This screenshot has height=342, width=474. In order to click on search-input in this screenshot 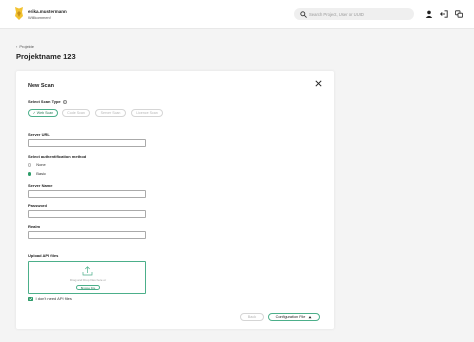, I will do `click(359, 14)`.